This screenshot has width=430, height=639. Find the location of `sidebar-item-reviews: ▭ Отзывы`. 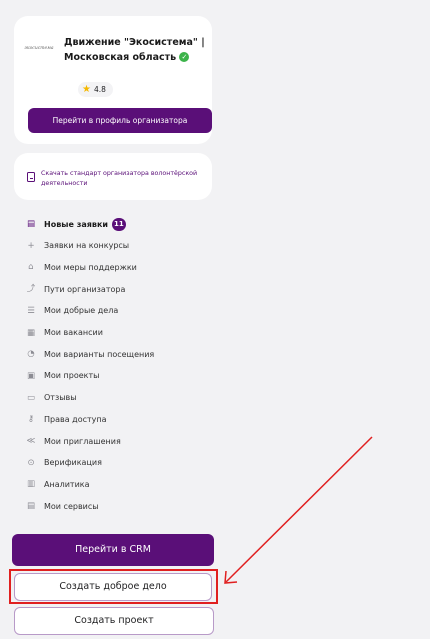

sidebar-item-reviews: ▭ Отзывы is located at coordinates (51, 398).